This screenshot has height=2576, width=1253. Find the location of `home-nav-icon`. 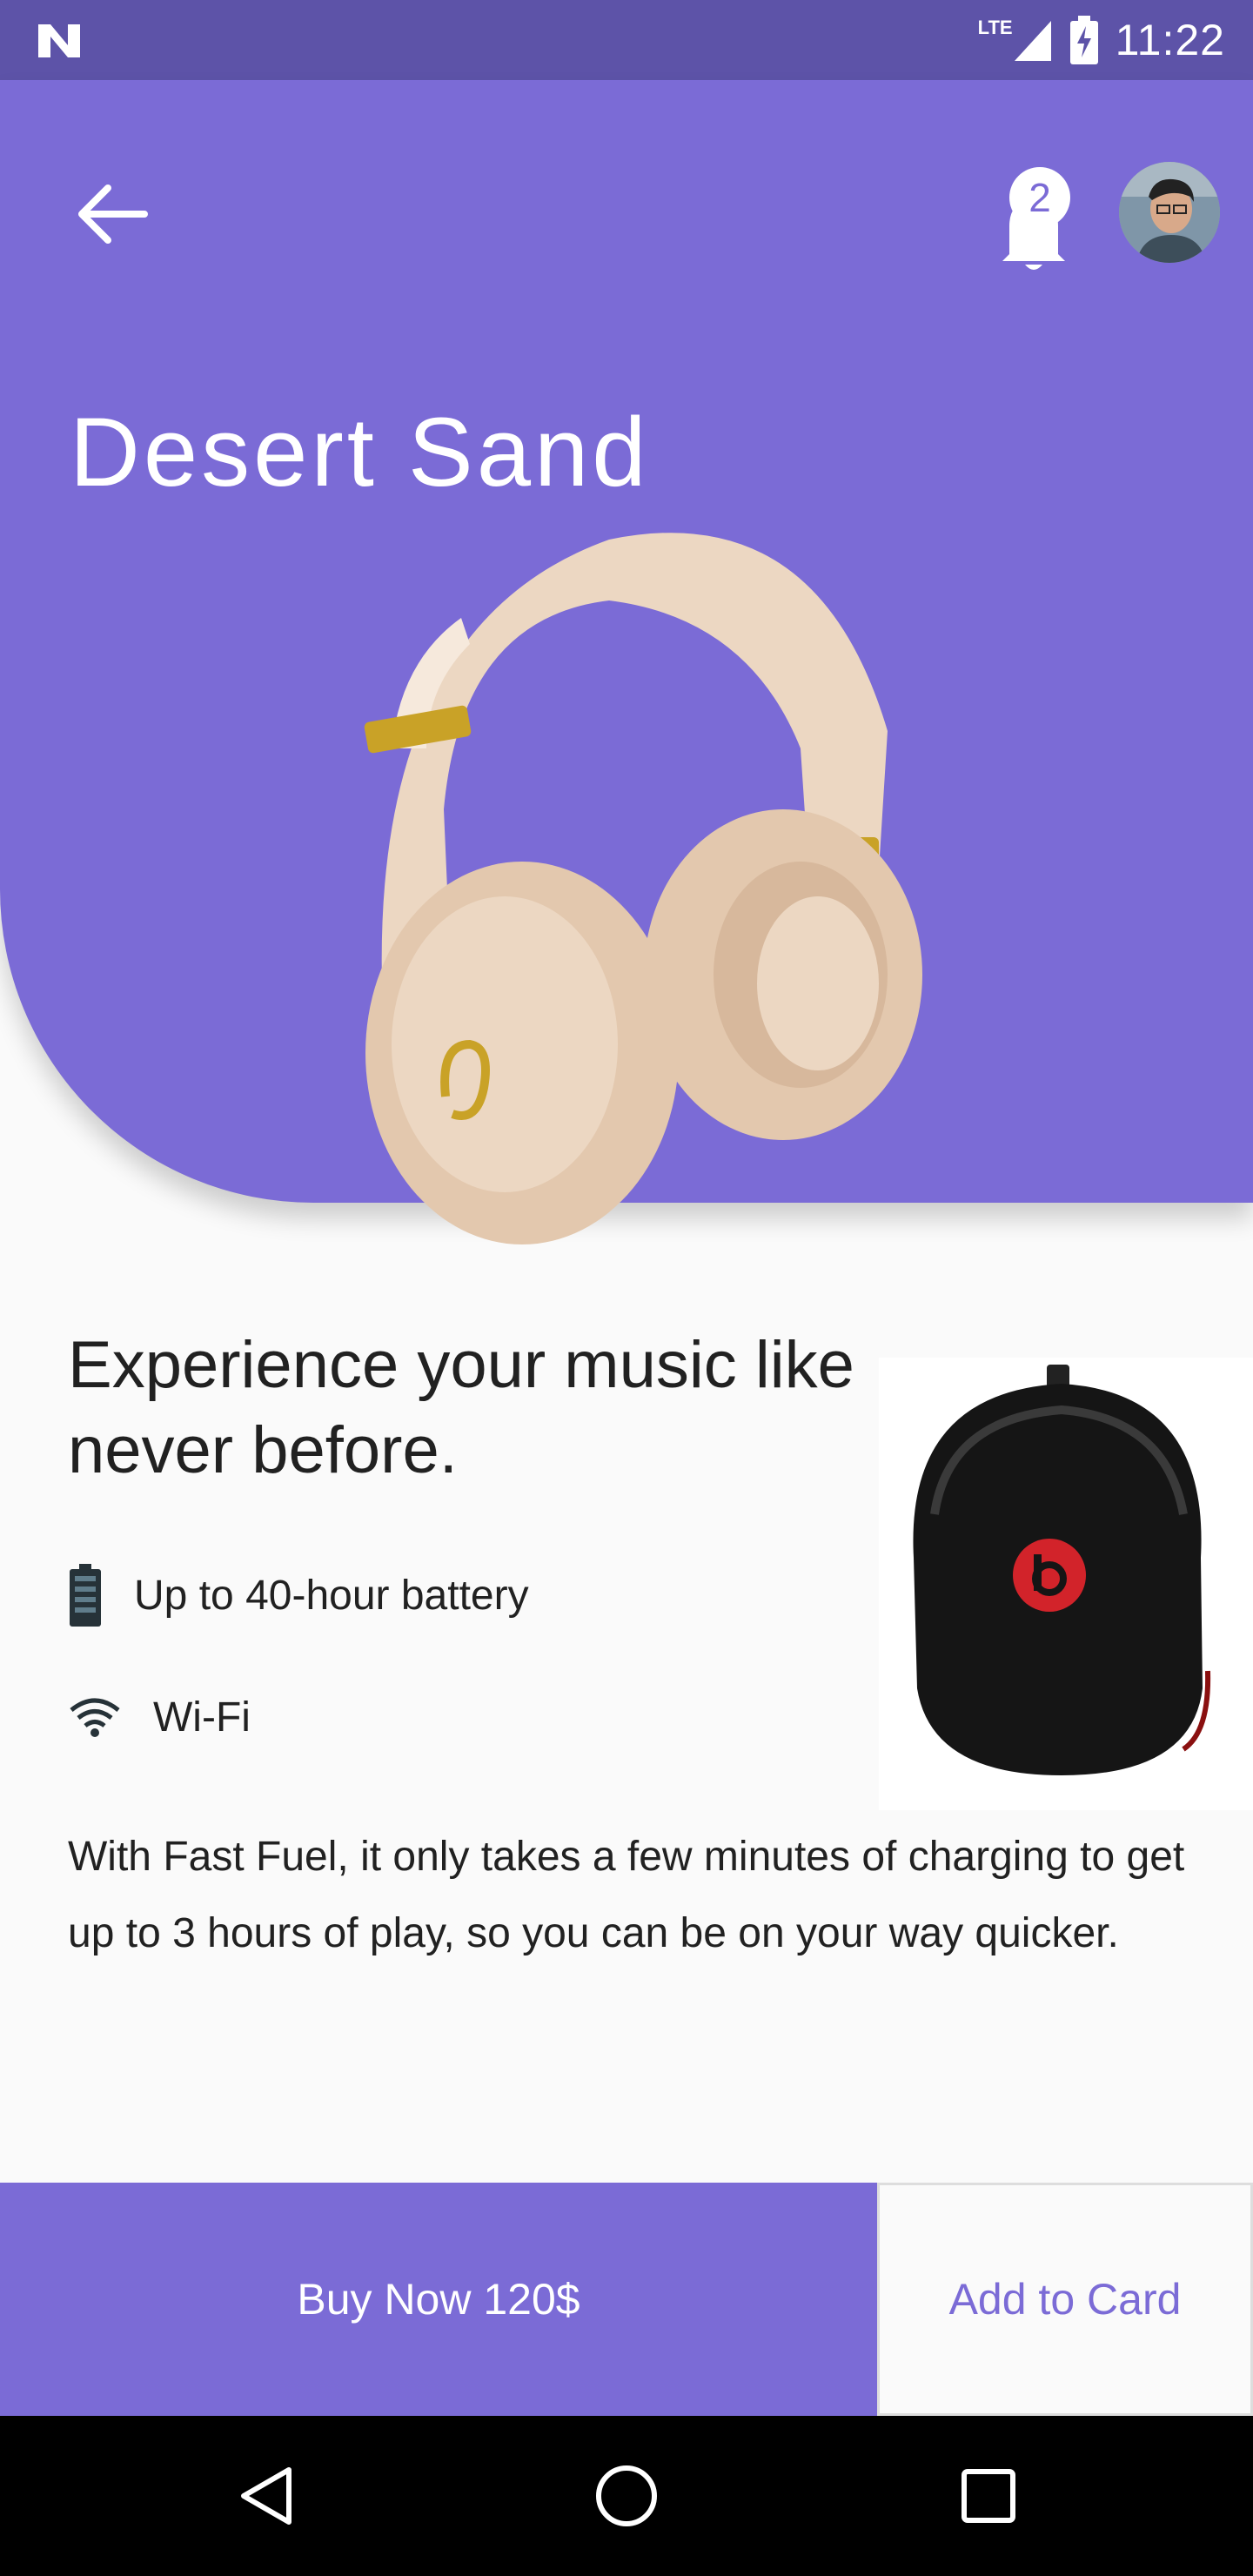

home-nav-icon is located at coordinates (626, 2496).